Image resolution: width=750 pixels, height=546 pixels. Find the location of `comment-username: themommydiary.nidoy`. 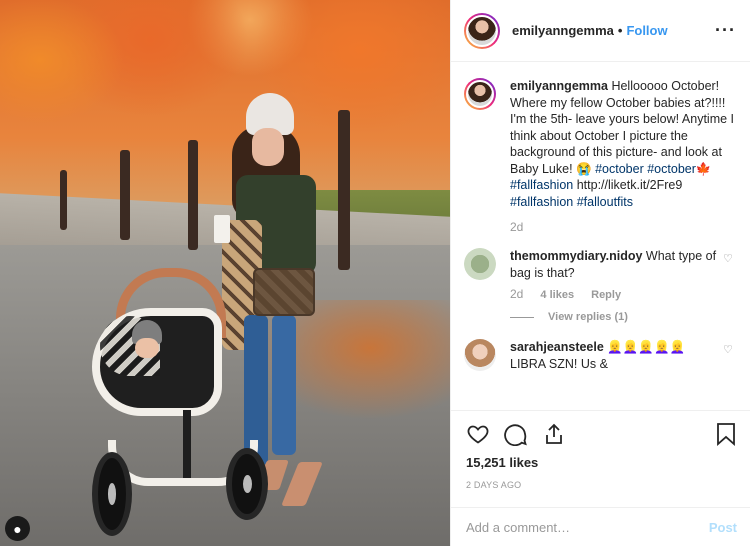

comment-username: themommydiary.nidoy is located at coordinates (576, 256).